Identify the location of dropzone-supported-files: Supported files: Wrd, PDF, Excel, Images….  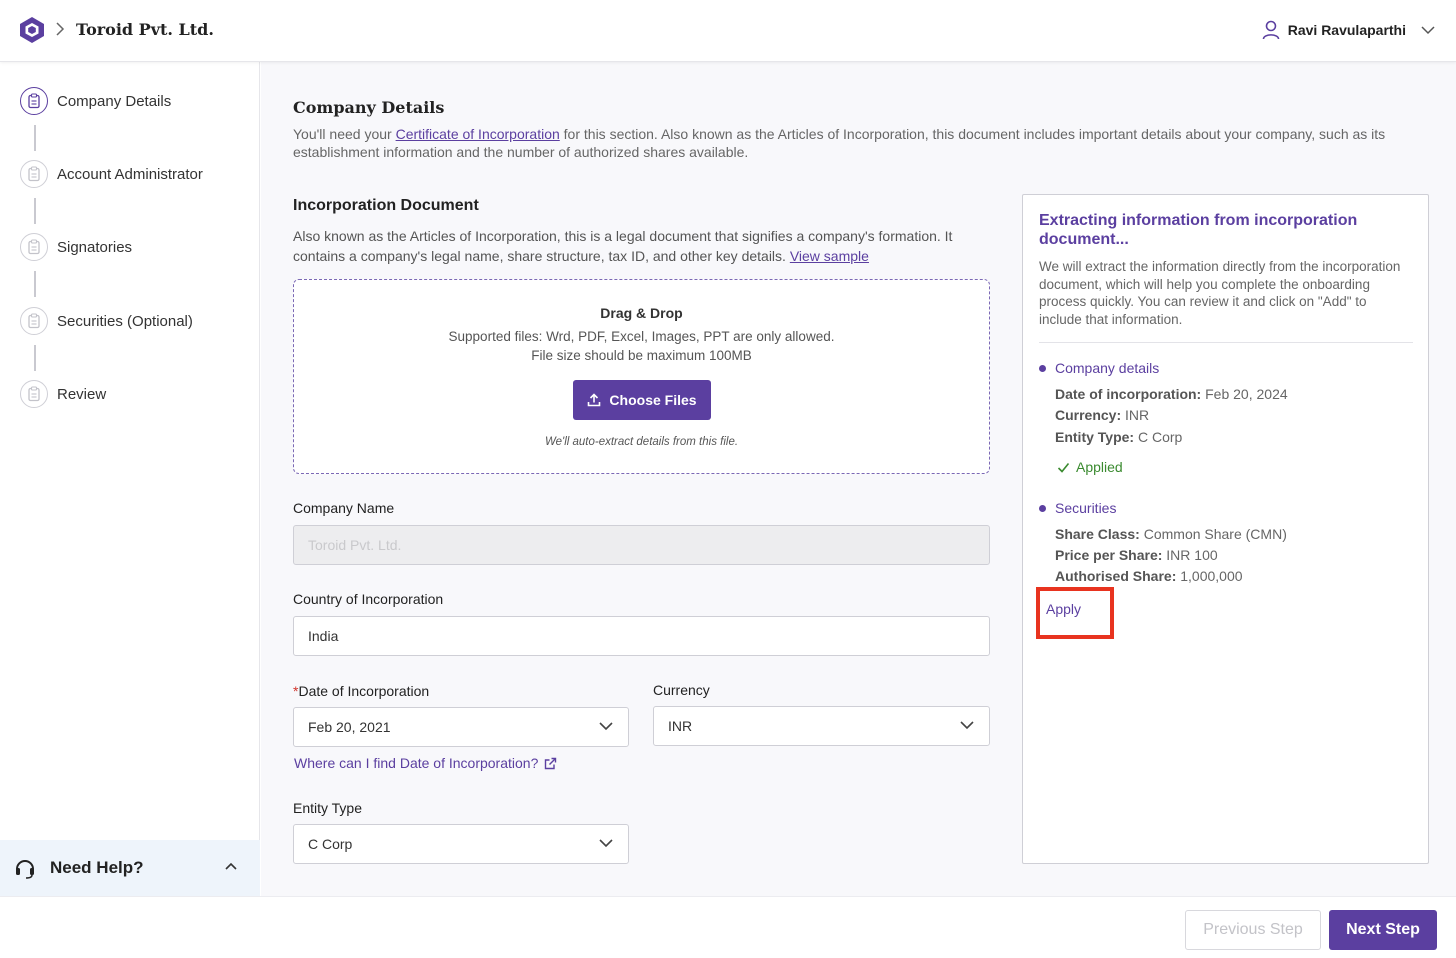
(641, 336).